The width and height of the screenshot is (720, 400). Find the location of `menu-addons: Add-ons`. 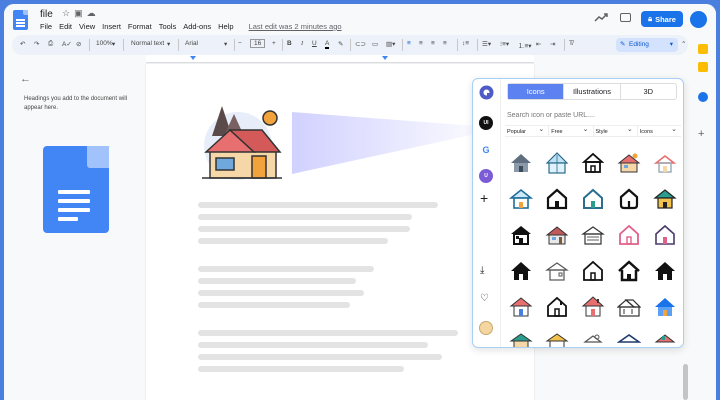

menu-addons: Add-ons is located at coordinates (197, 26).